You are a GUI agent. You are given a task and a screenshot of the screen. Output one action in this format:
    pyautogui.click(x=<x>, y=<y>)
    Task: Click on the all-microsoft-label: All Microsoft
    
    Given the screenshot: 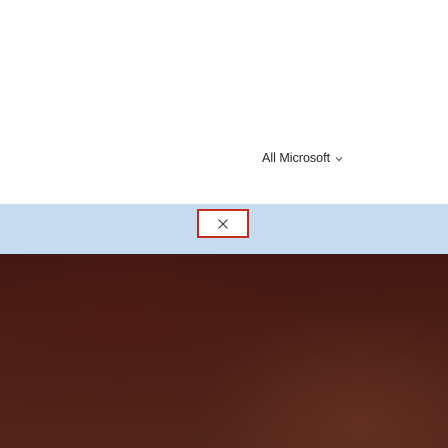 What is the action you would take?
    pyautogui.click(x=296, y=158)
    